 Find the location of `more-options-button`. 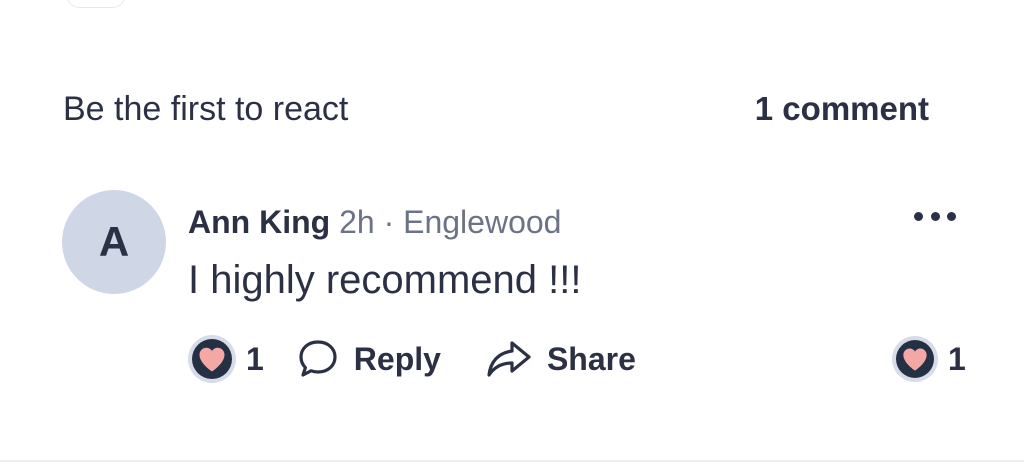

more-options-button is located at coordinates (935, 216).